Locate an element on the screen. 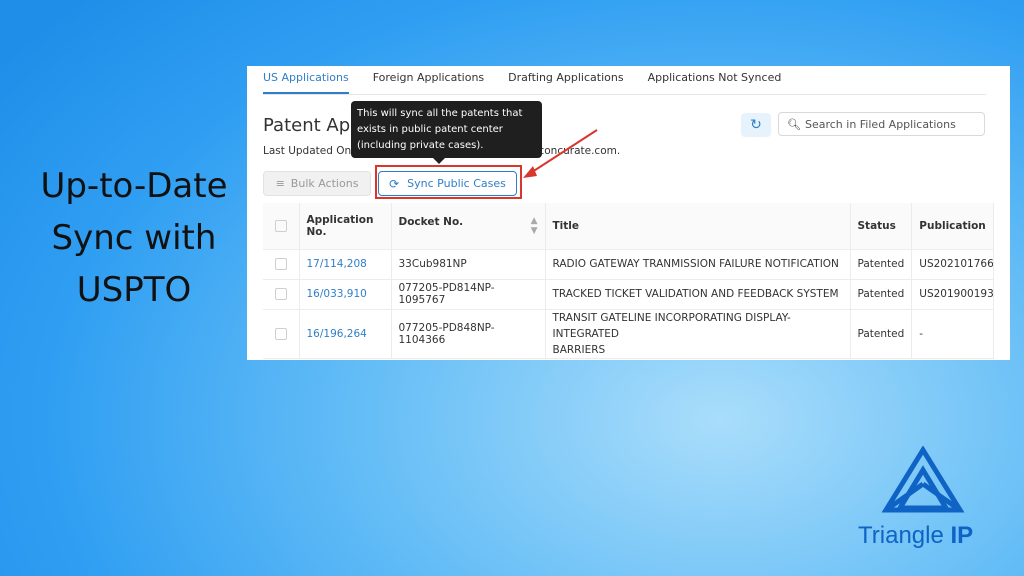  docket-no-cell: 077205-PD848NP-1104366 is located at coordinates (468, 334).